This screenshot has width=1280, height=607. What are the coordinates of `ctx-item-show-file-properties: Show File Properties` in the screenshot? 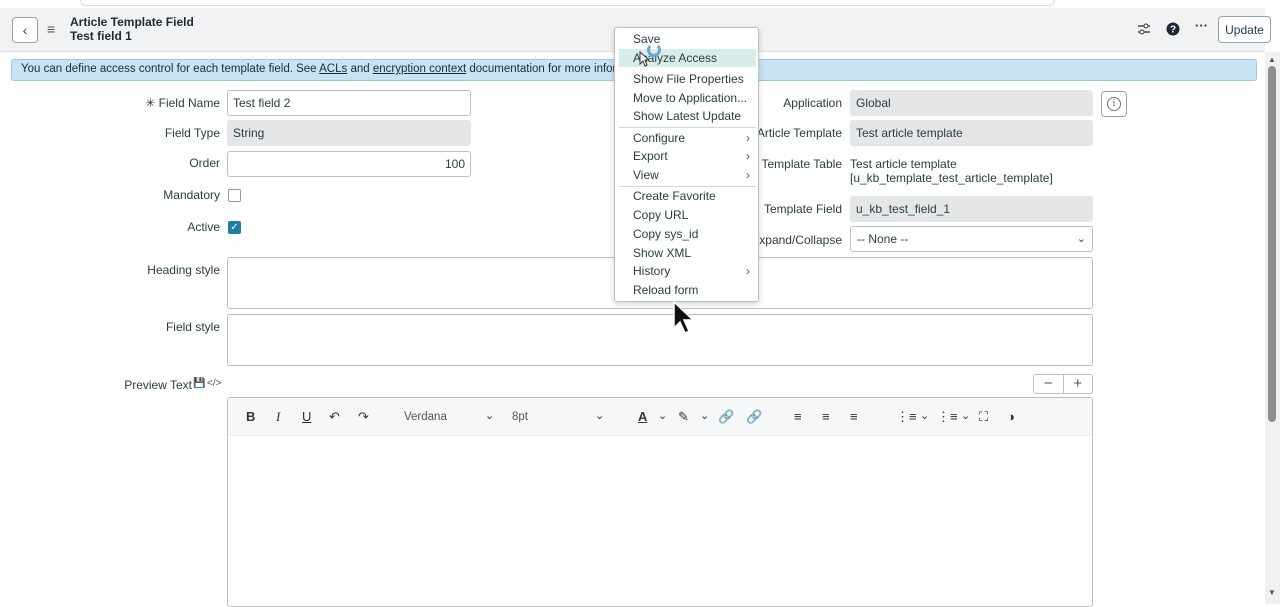 It's located at (687, 79).